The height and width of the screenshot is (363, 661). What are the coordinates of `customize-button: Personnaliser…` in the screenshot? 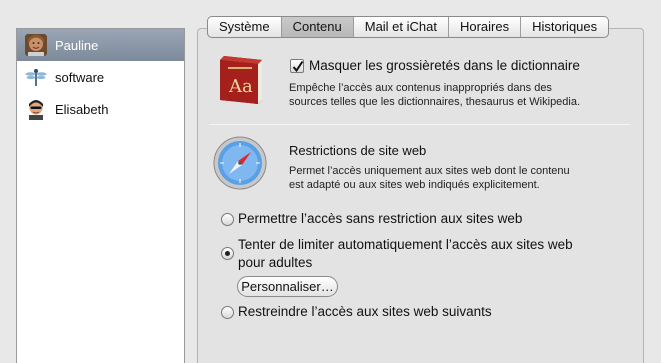 It's located at (287, 286).